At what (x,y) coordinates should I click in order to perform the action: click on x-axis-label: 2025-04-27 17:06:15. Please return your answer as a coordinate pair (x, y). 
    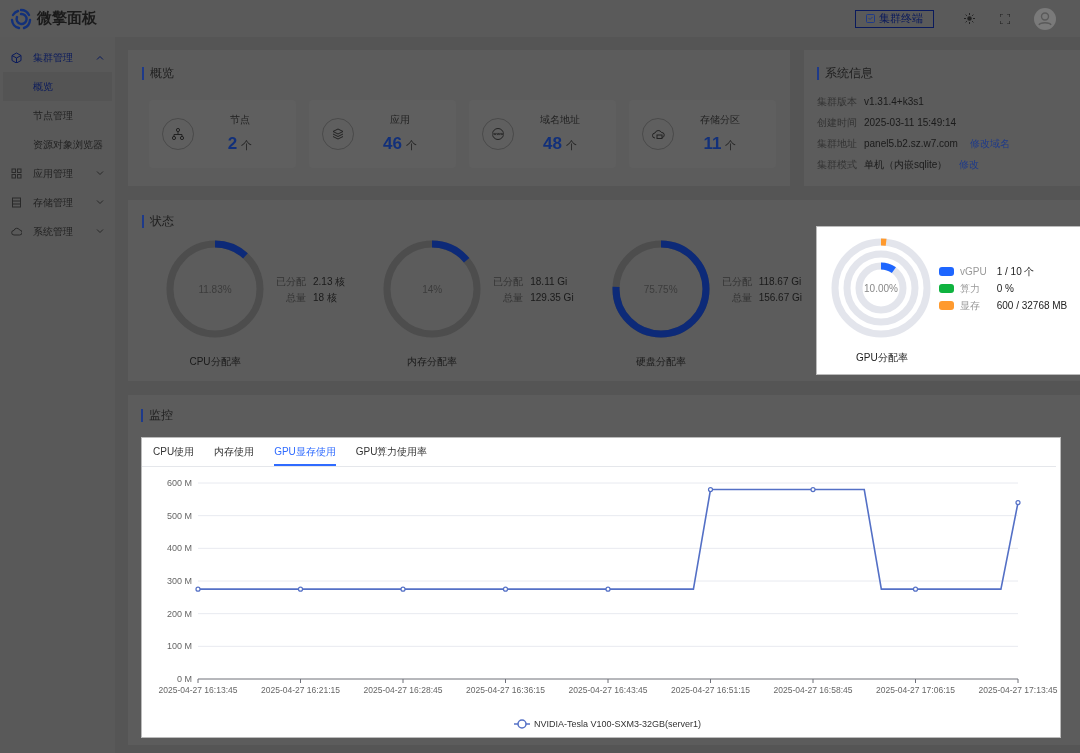
    Looking at the image, I should click on (915, 690).